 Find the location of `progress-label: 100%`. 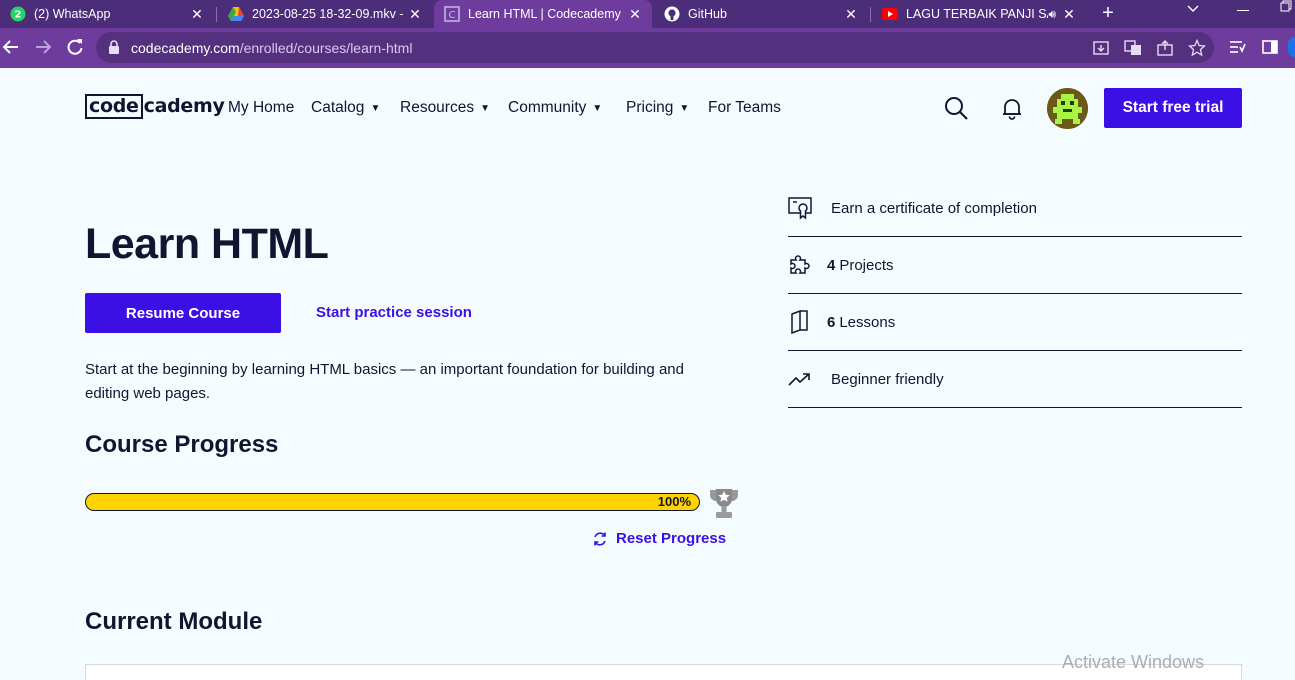

progress-label: 100% is located at coordinates (674, 501).